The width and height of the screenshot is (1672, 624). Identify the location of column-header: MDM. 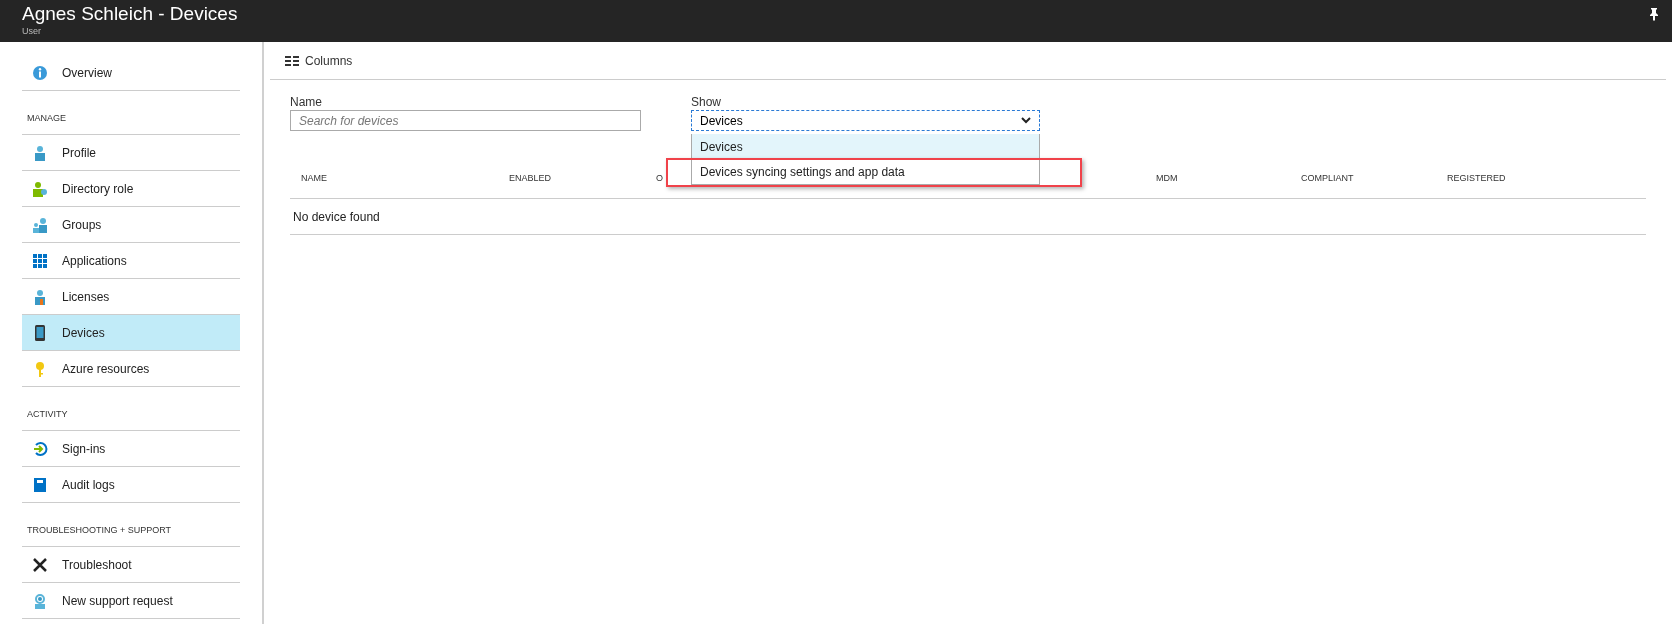
(1167, 177).